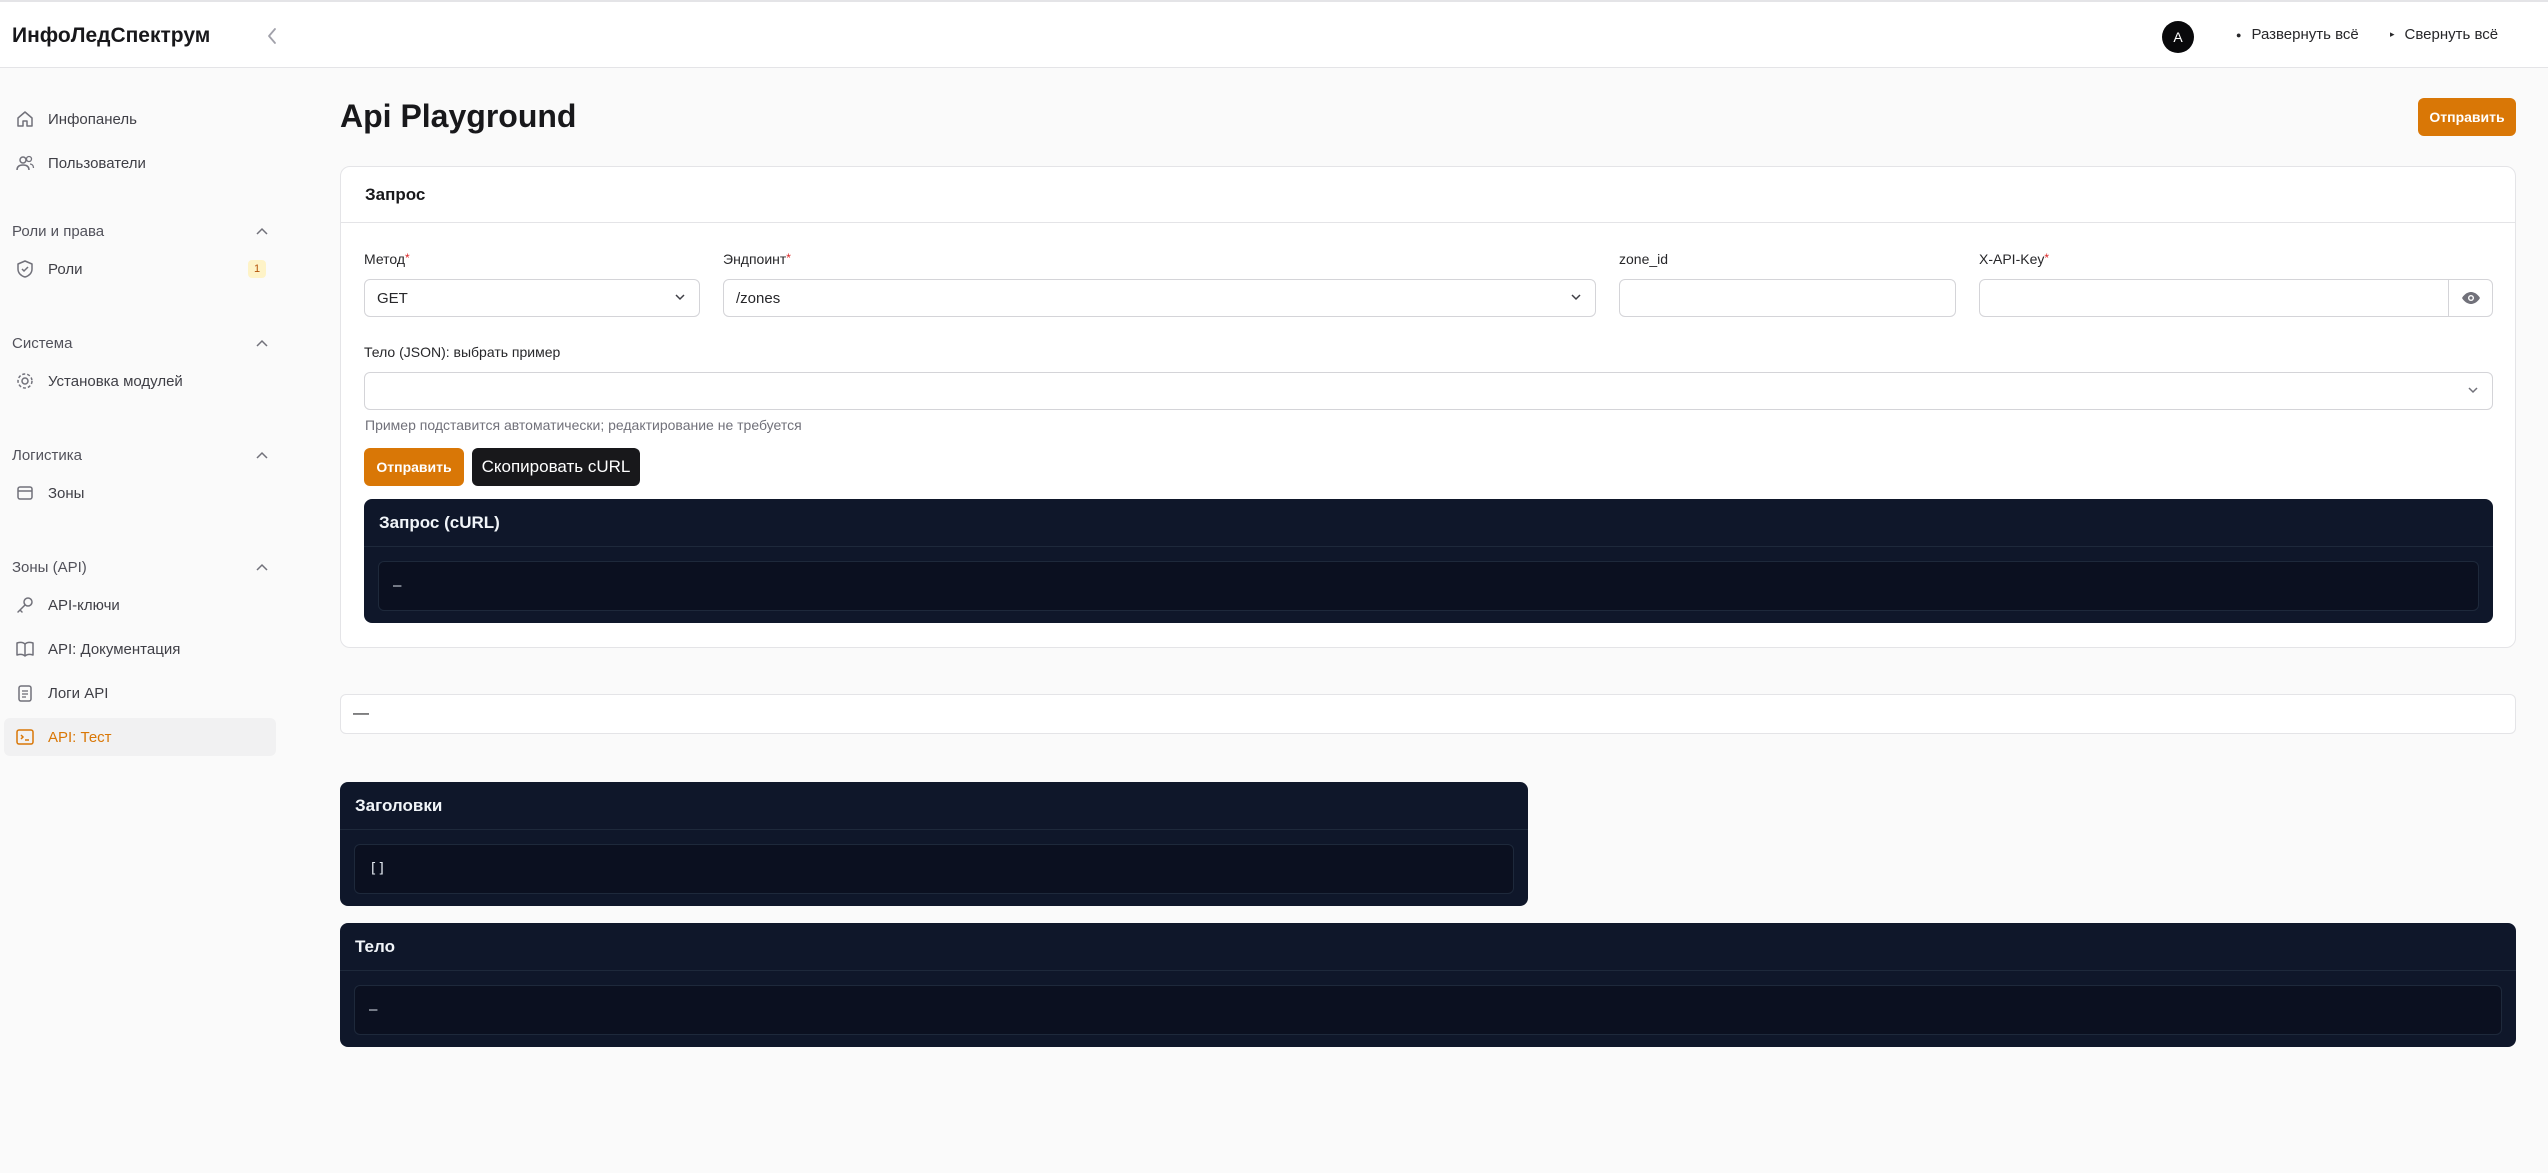 Image resolution: width=2548 pixels, height=1173 pixels. Describe the element at coordinates (458, 116) in the screenshot. I see `page-title: Api Playground` at that location.